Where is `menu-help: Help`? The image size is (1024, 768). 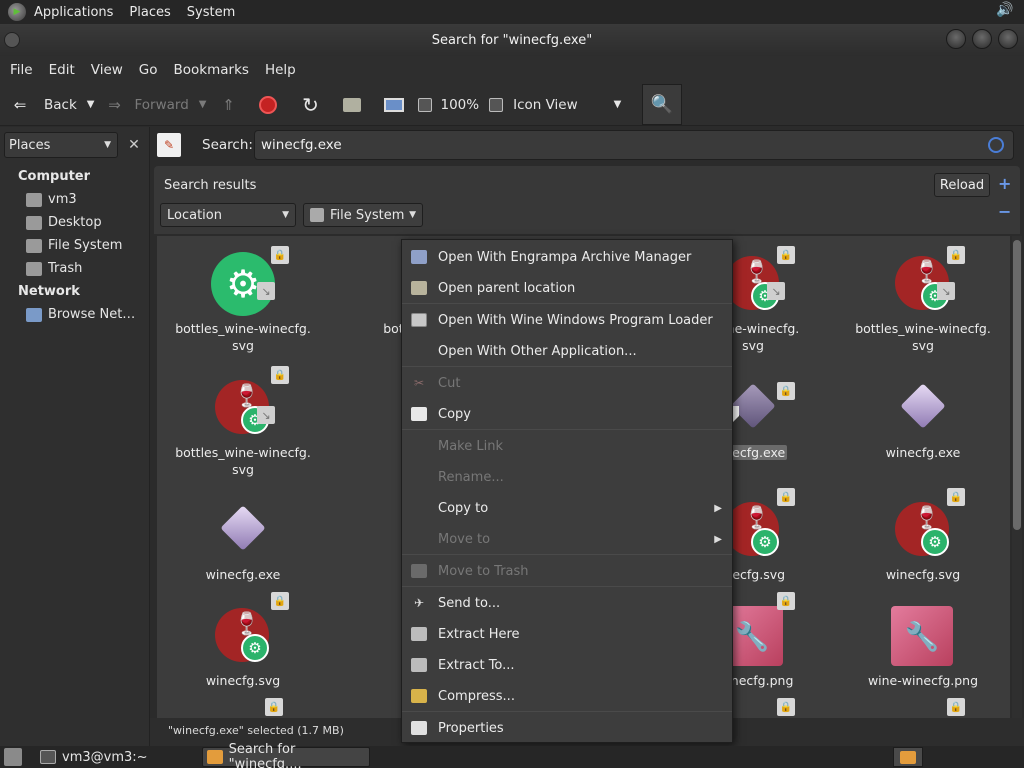 menu-help: Help is located at coordinates (280, 70).